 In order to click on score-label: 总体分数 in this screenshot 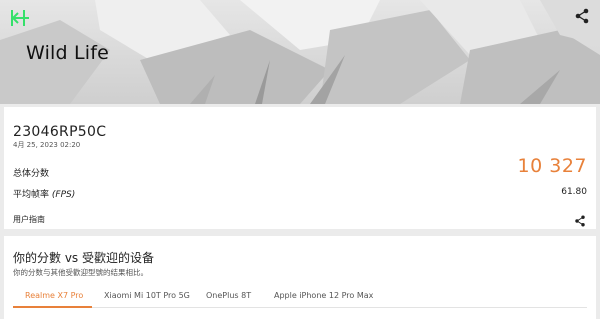, I will do `click(31, 174)`.